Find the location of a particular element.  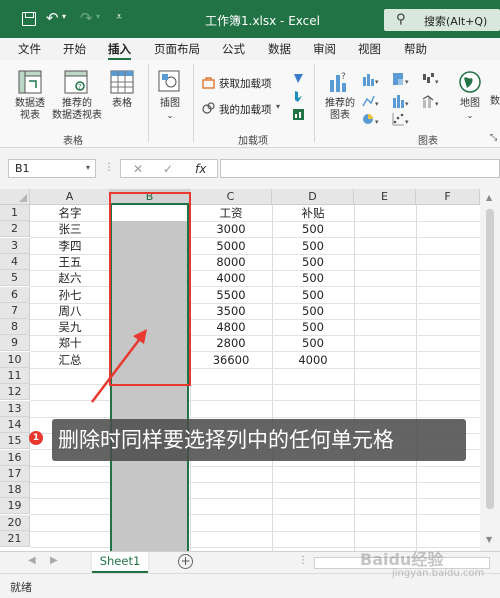

sheet-tab-sheet1: Sheet1 is located at coordinates (120, 562).